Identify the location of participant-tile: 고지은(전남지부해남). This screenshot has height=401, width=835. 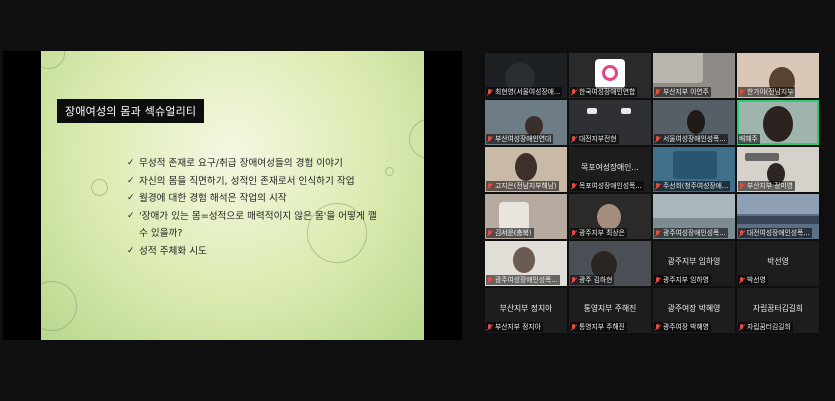
(526, 169).